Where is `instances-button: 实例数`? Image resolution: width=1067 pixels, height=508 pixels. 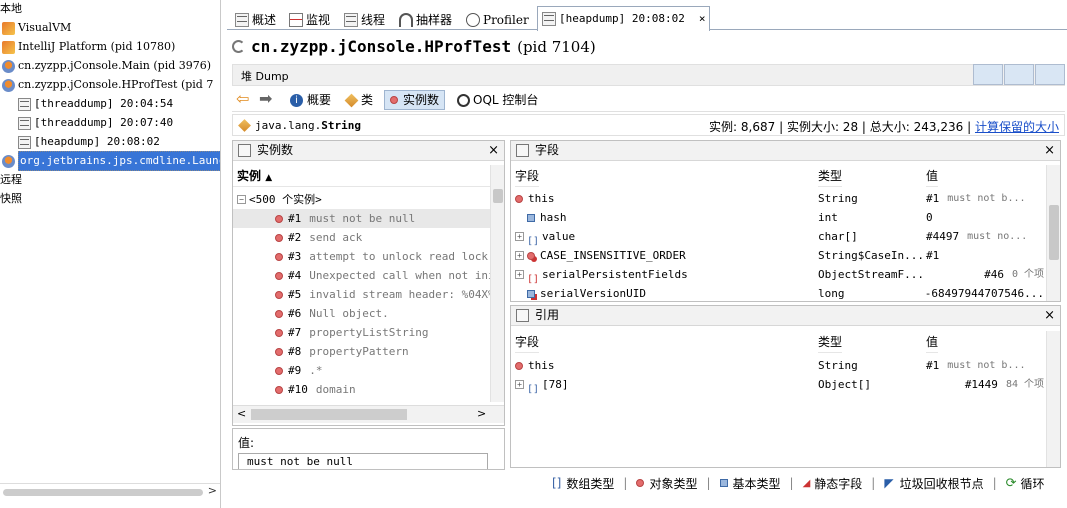
instances-button: 实例数 is located at coordinates (415, 100).